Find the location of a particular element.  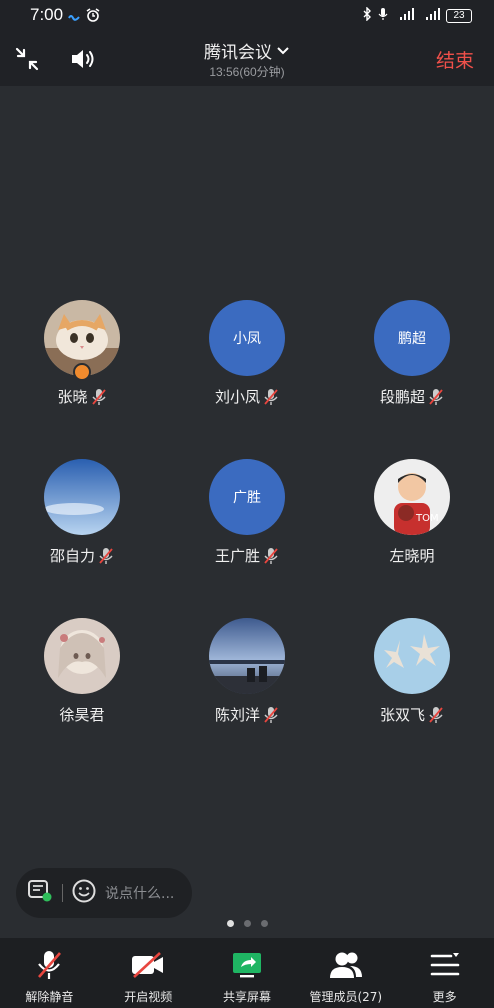

avatar: TOM is located at coordinates (412, 497).